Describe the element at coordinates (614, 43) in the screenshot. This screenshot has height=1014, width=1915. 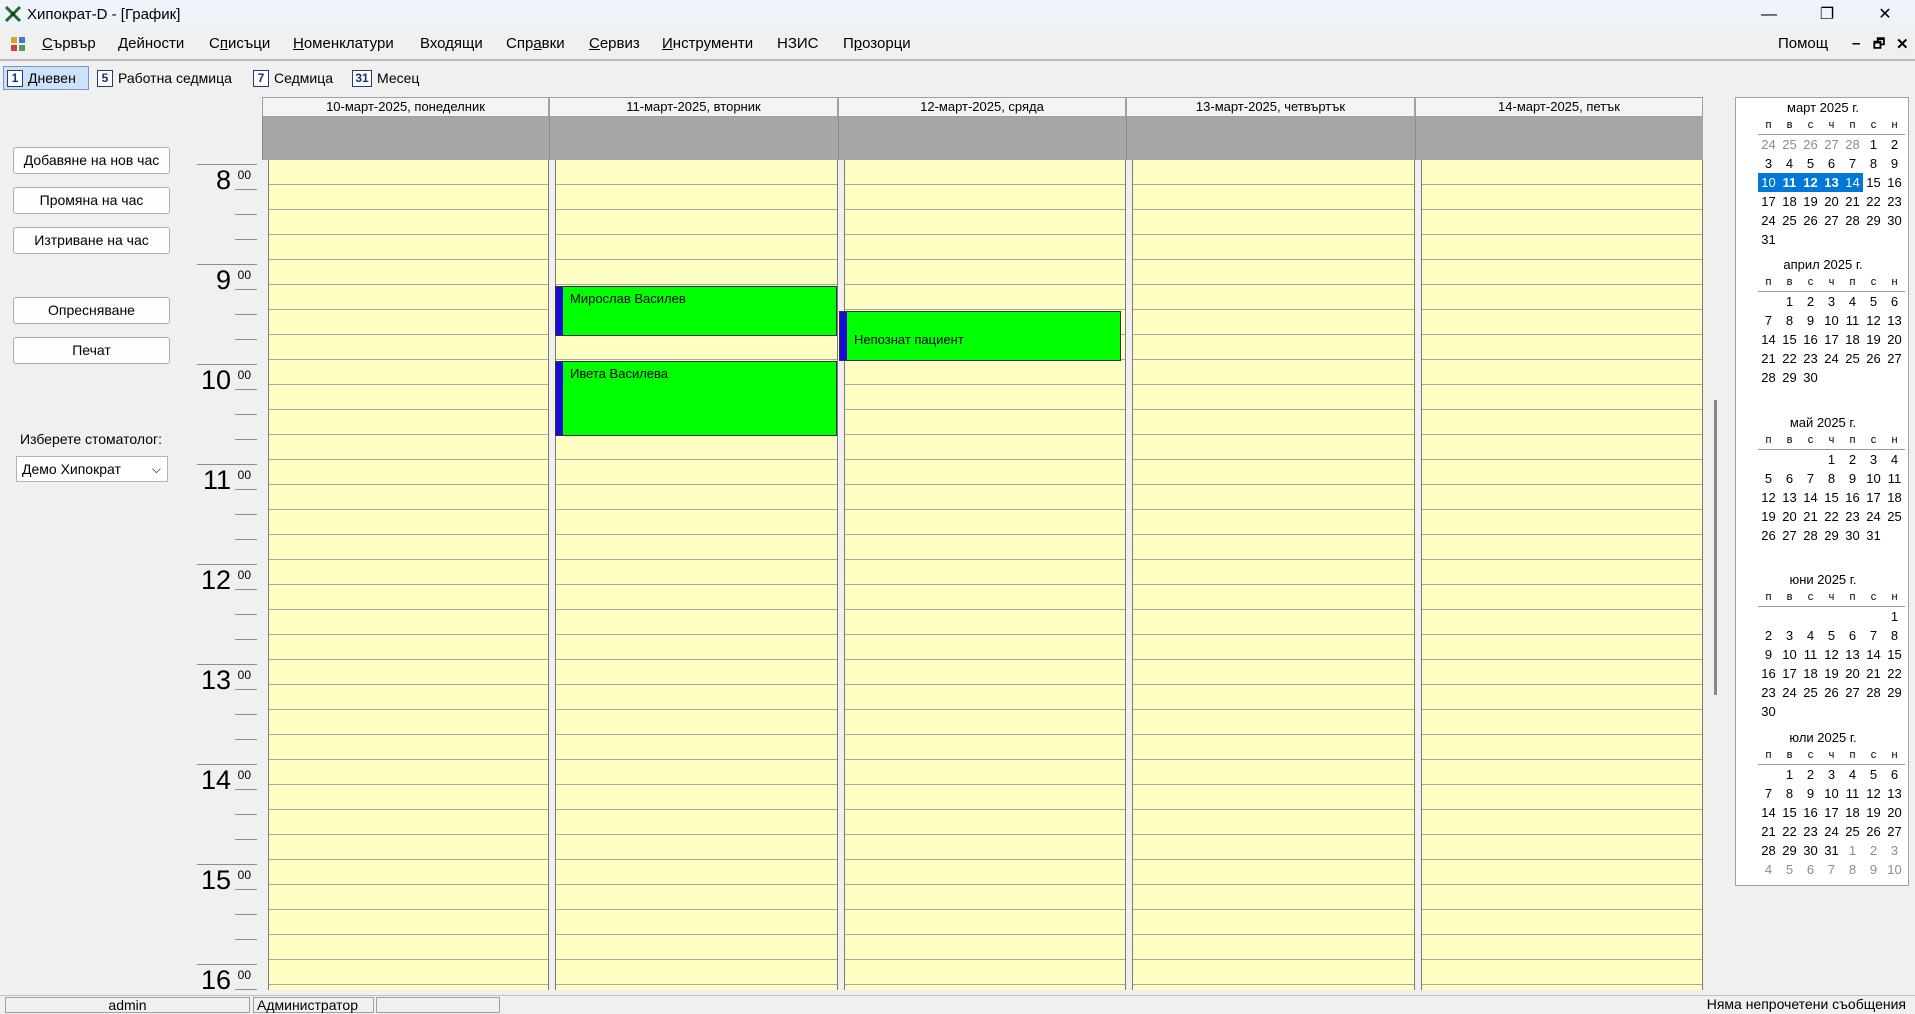
I see `menu-item: Сервиз` at that location.